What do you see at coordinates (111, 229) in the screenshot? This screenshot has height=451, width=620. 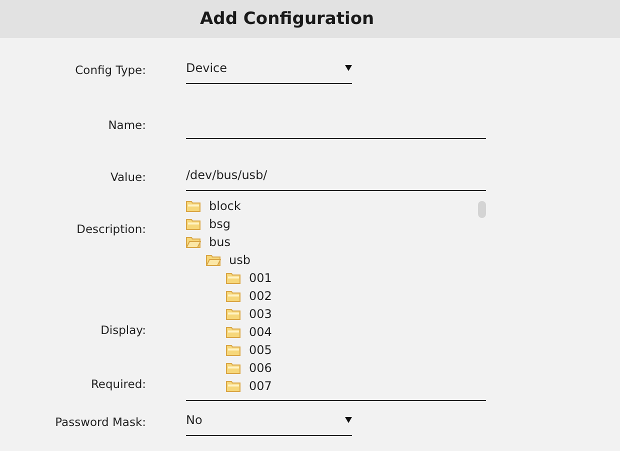 I see `field-label: Description:` at bounding box center [111, 229].